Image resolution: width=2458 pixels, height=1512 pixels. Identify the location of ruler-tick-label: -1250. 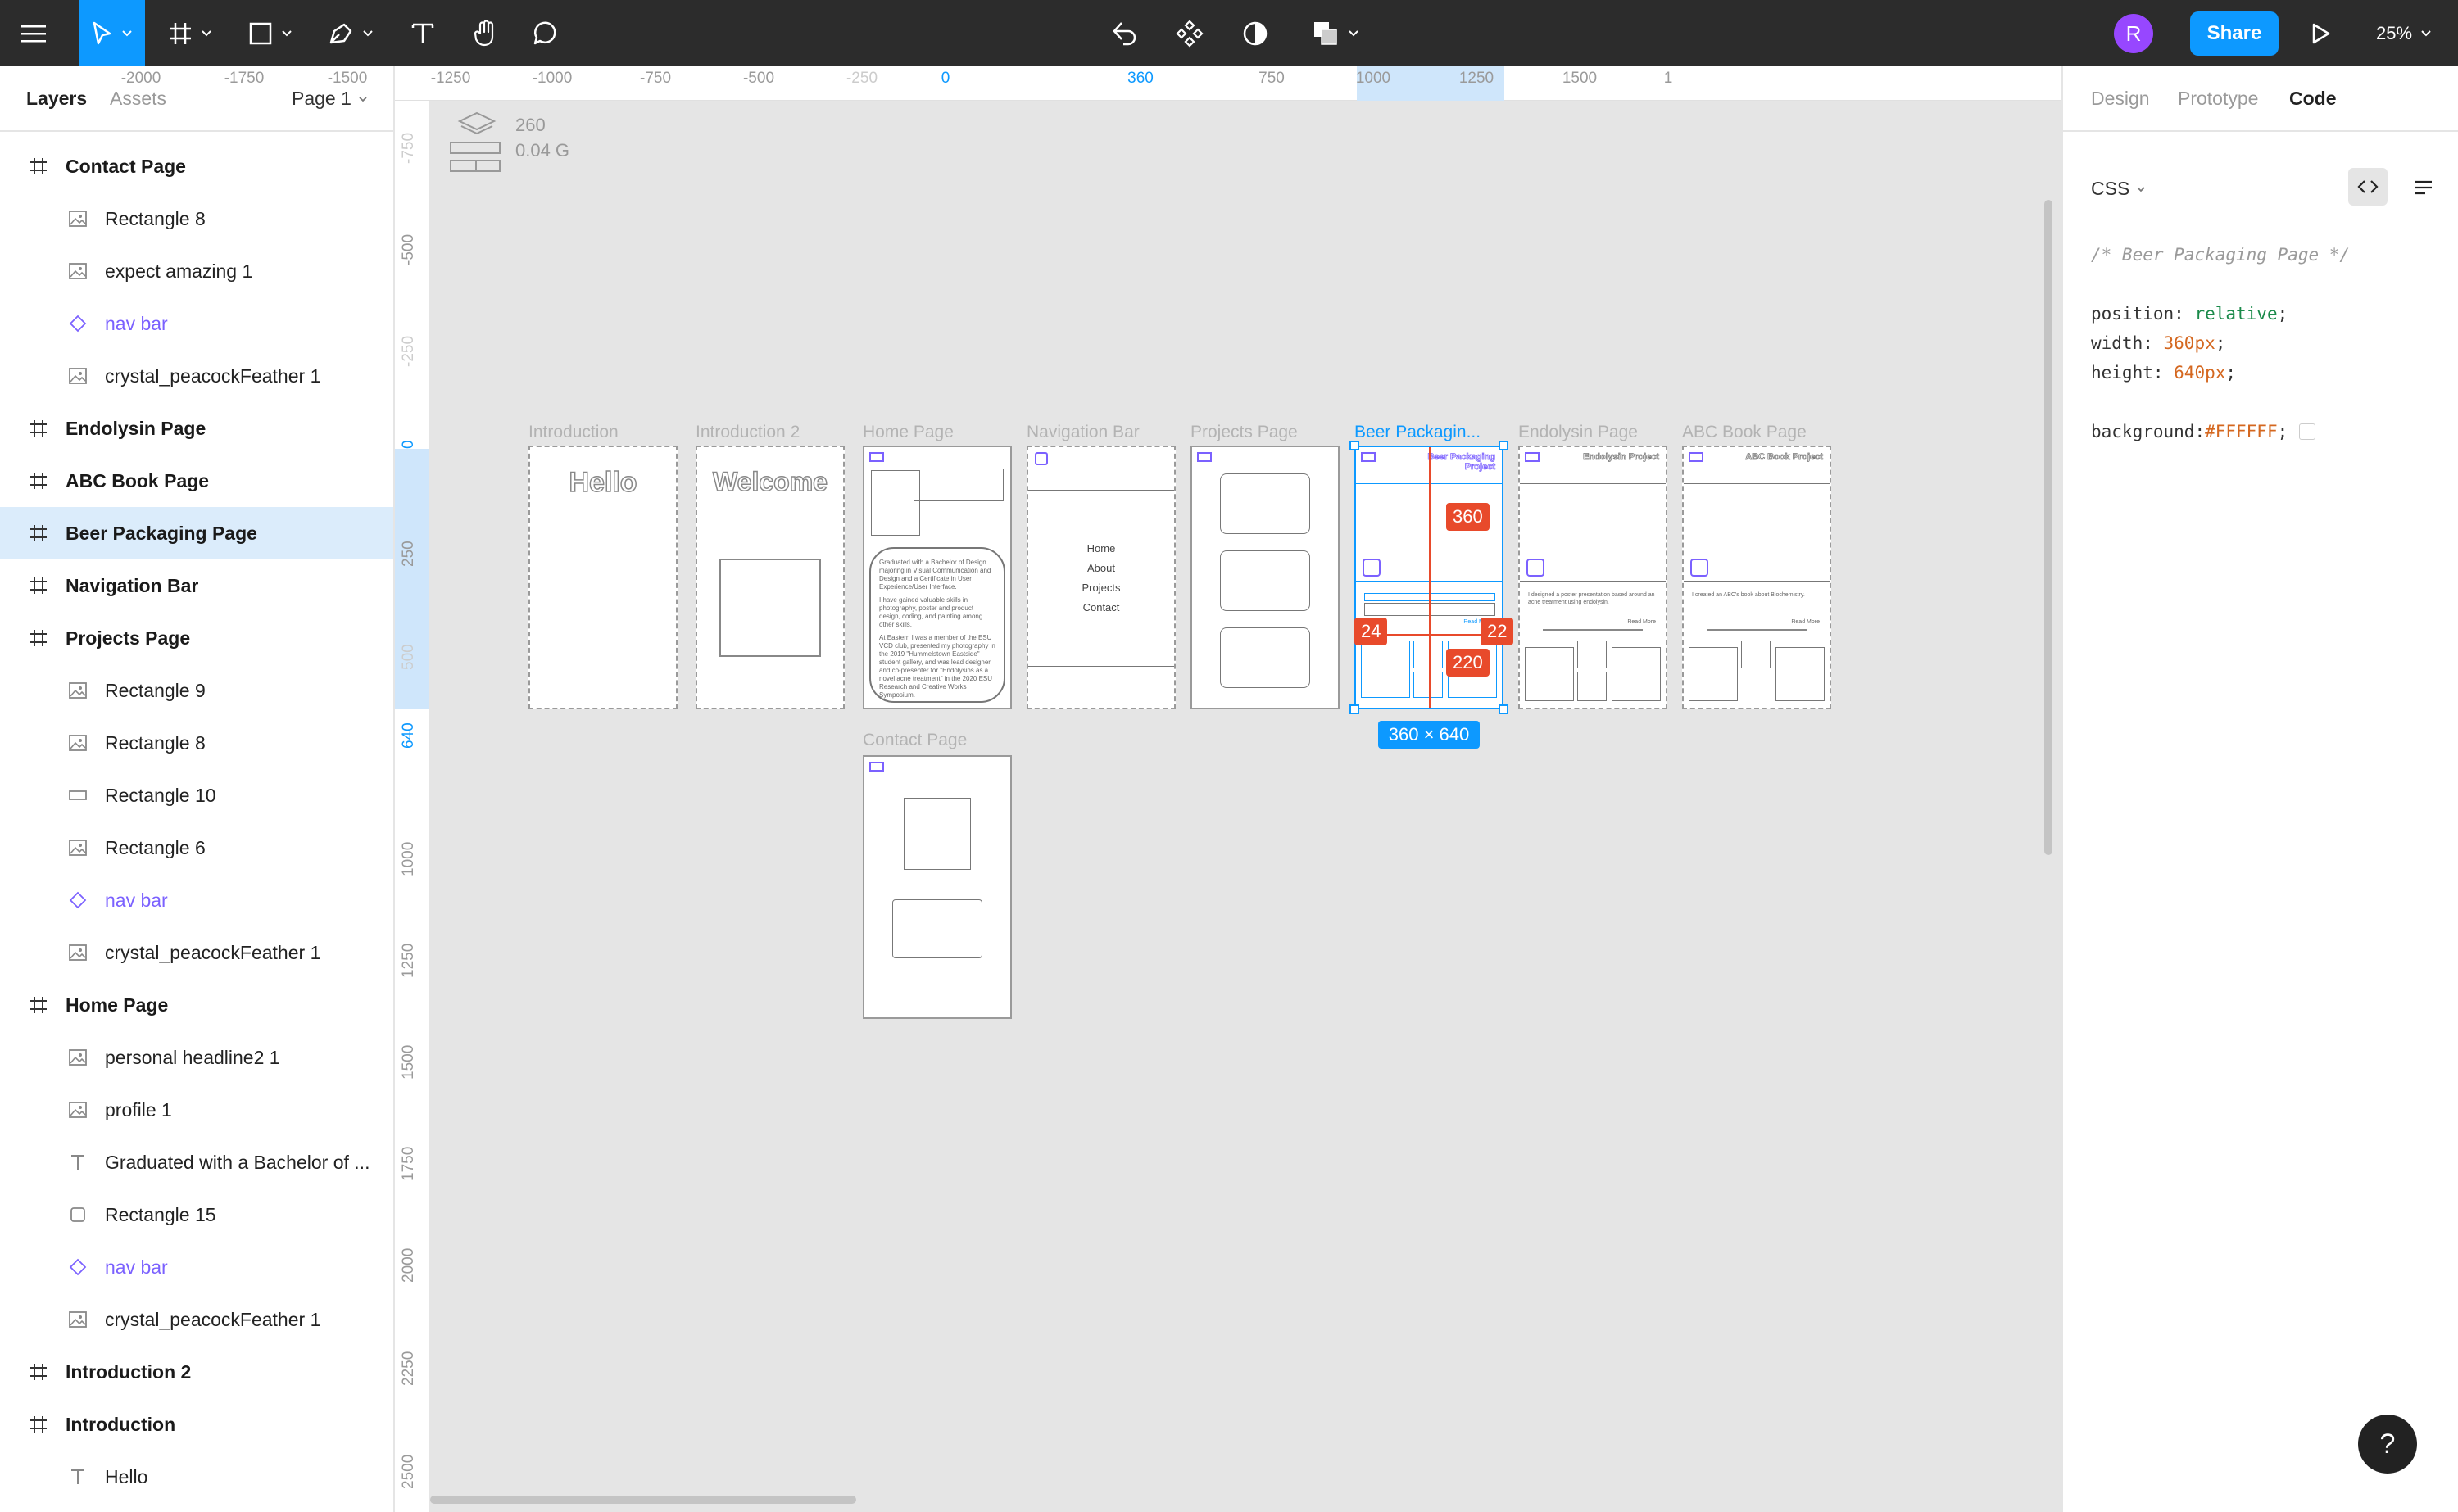
(450, 78).